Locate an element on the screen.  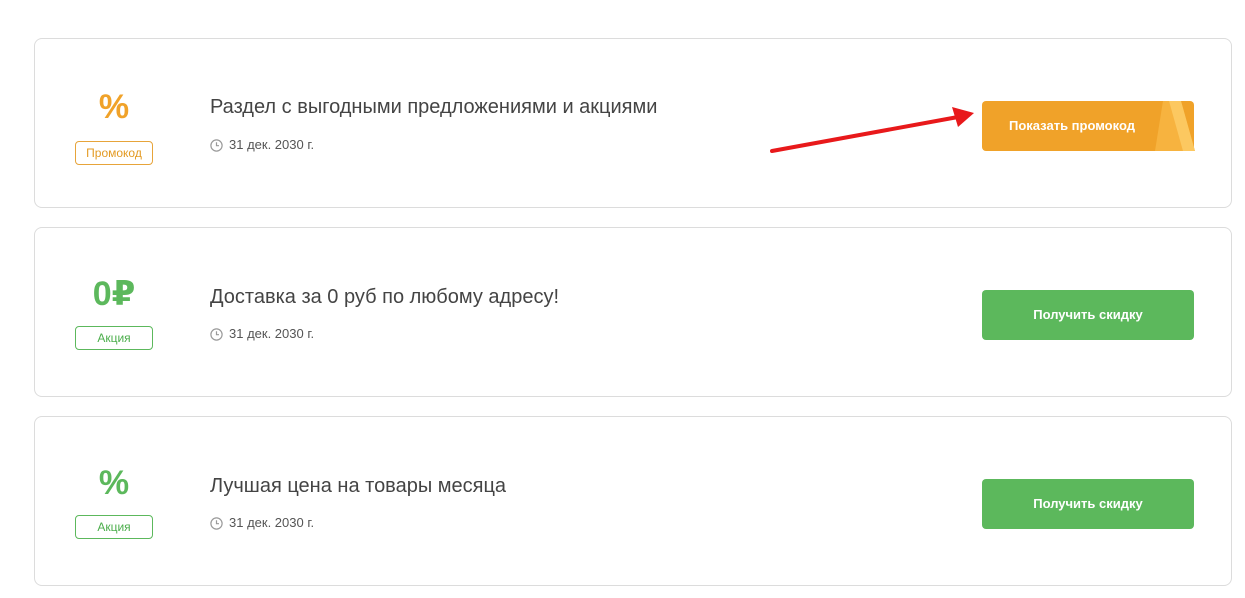
offer-badge: % Акция is located at coordinates (114, 501).